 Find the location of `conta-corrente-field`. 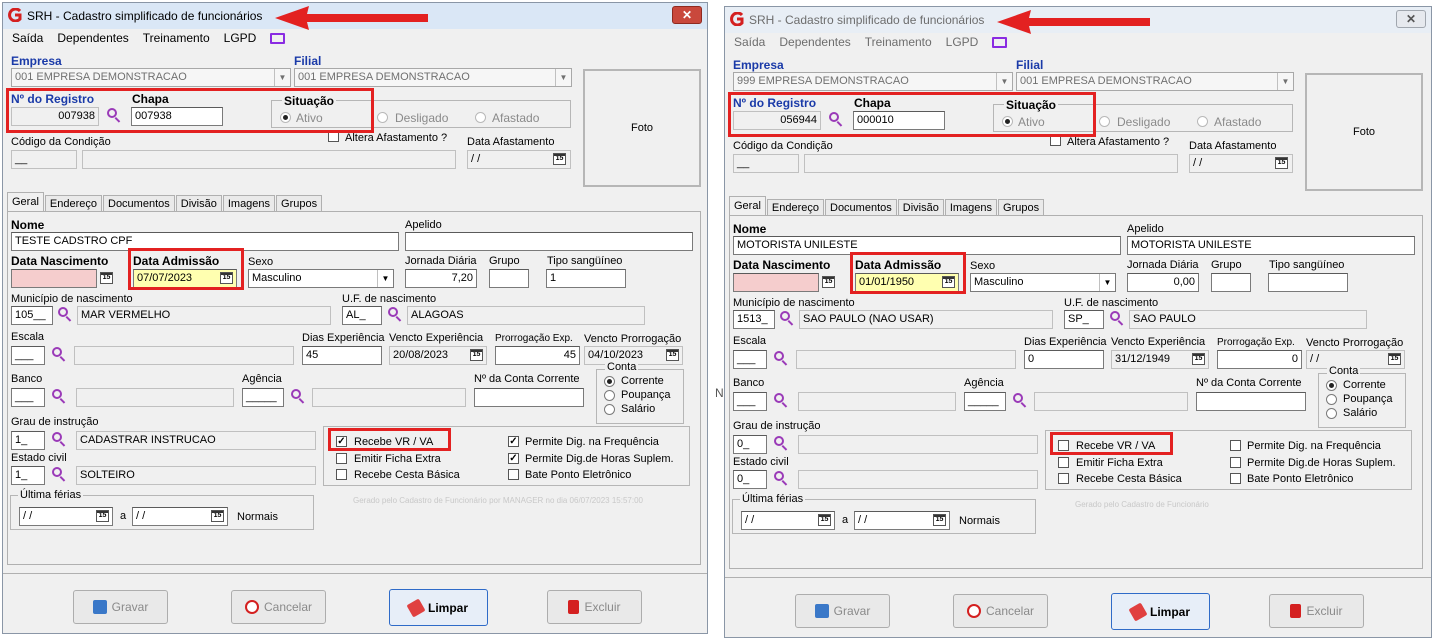

conta-corrente-field is located at coordinates (529, 397).